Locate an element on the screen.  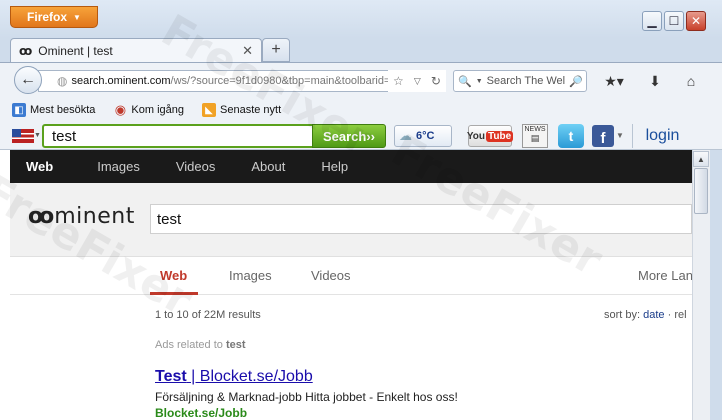
news-label: NEWS is located at coordinates (535, 129).